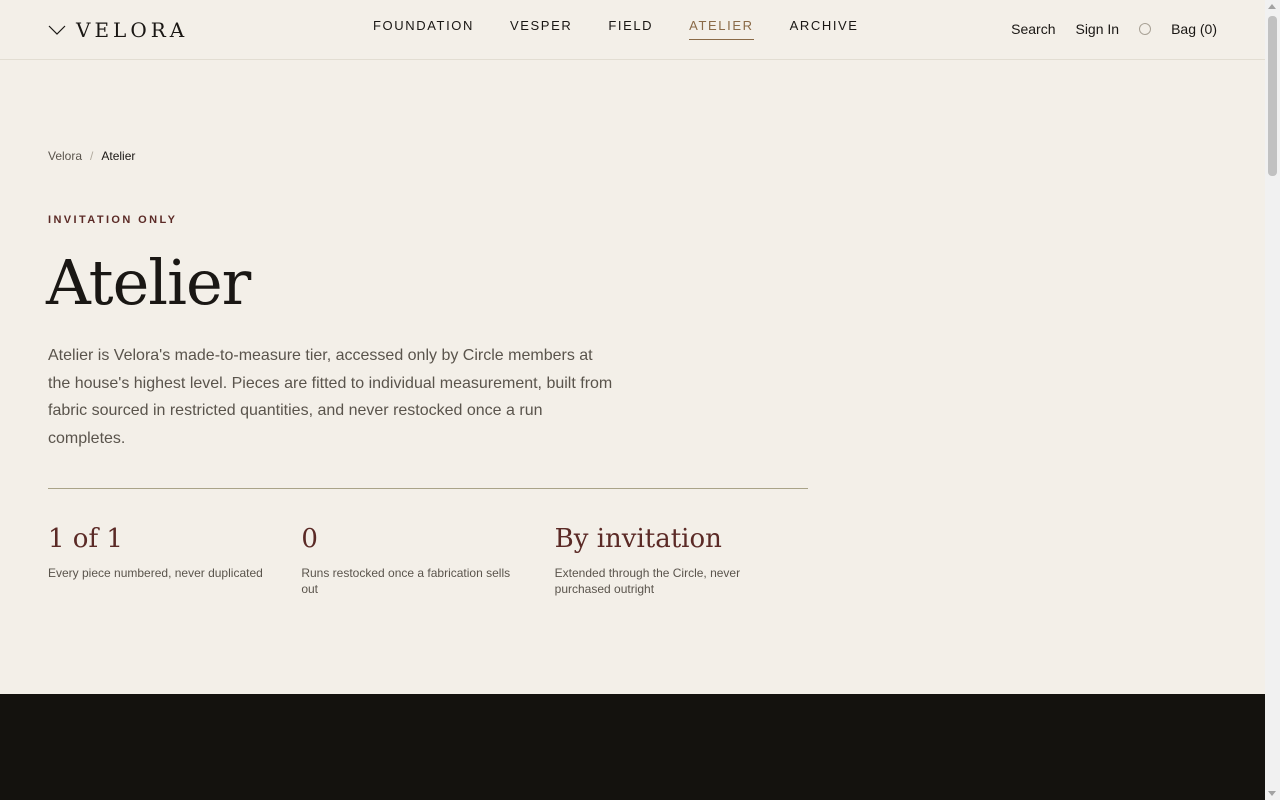 Image resolution: width=1280 pixels, height=800 pixels. What do you see at coordinates (118, 156) in the screenshot?
I see `breadcrumb-current: Atelier` at bounding box center [118, 156].